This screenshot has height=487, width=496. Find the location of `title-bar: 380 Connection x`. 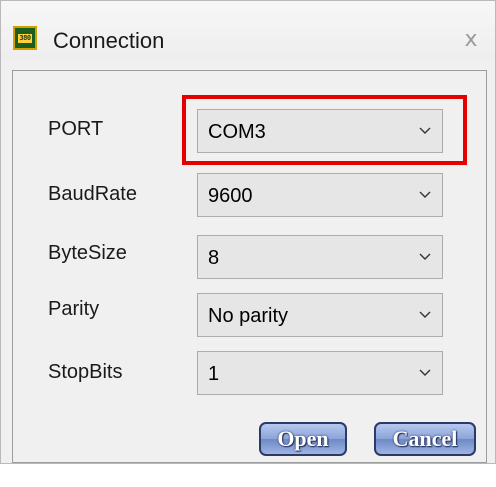

title-bar: 380 Connection x is located at coordinates (248, 30).